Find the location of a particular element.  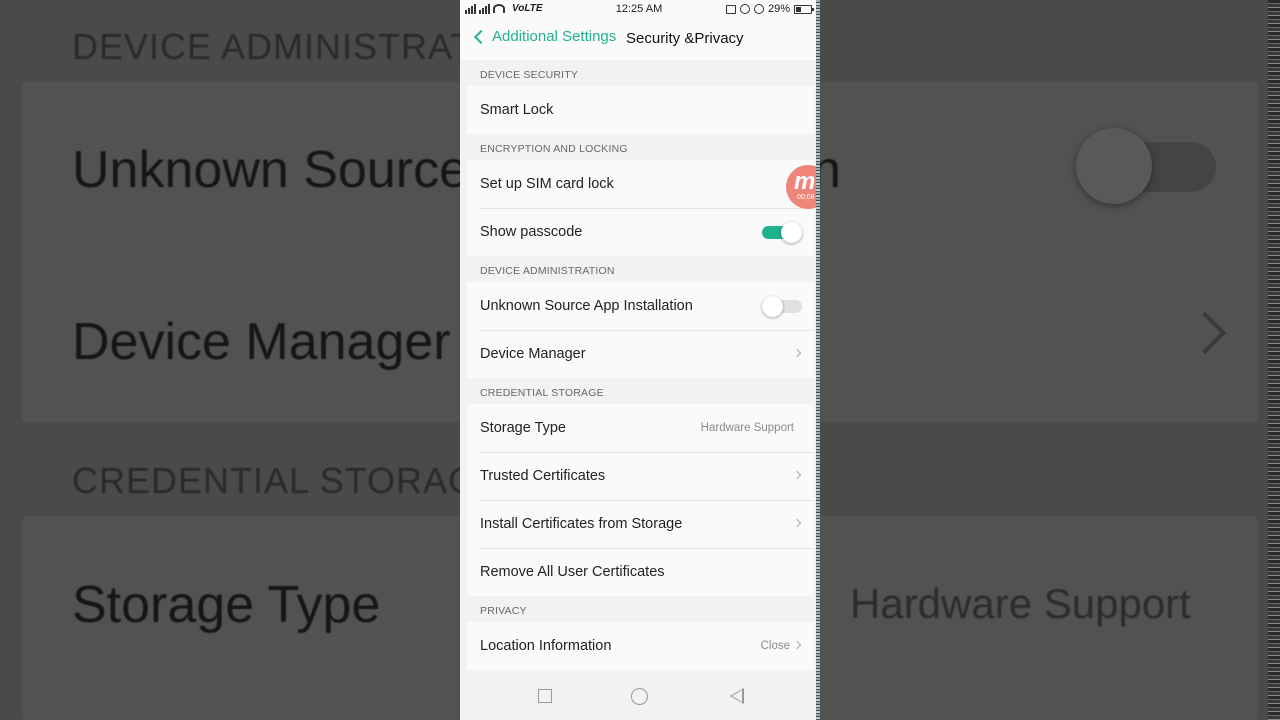

row-device-manager: Device Manager is located at coordinates (640, 354).